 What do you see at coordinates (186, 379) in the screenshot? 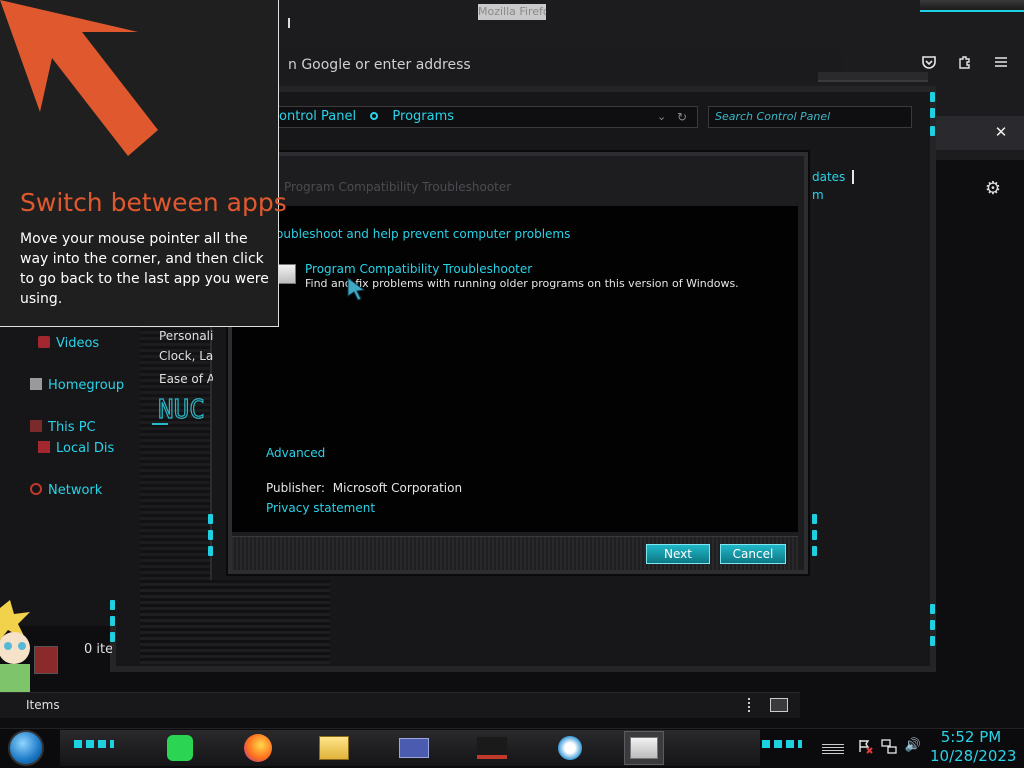
I see `category-ease-of-access: Ease of Ac` at bounding box center [186, 379].